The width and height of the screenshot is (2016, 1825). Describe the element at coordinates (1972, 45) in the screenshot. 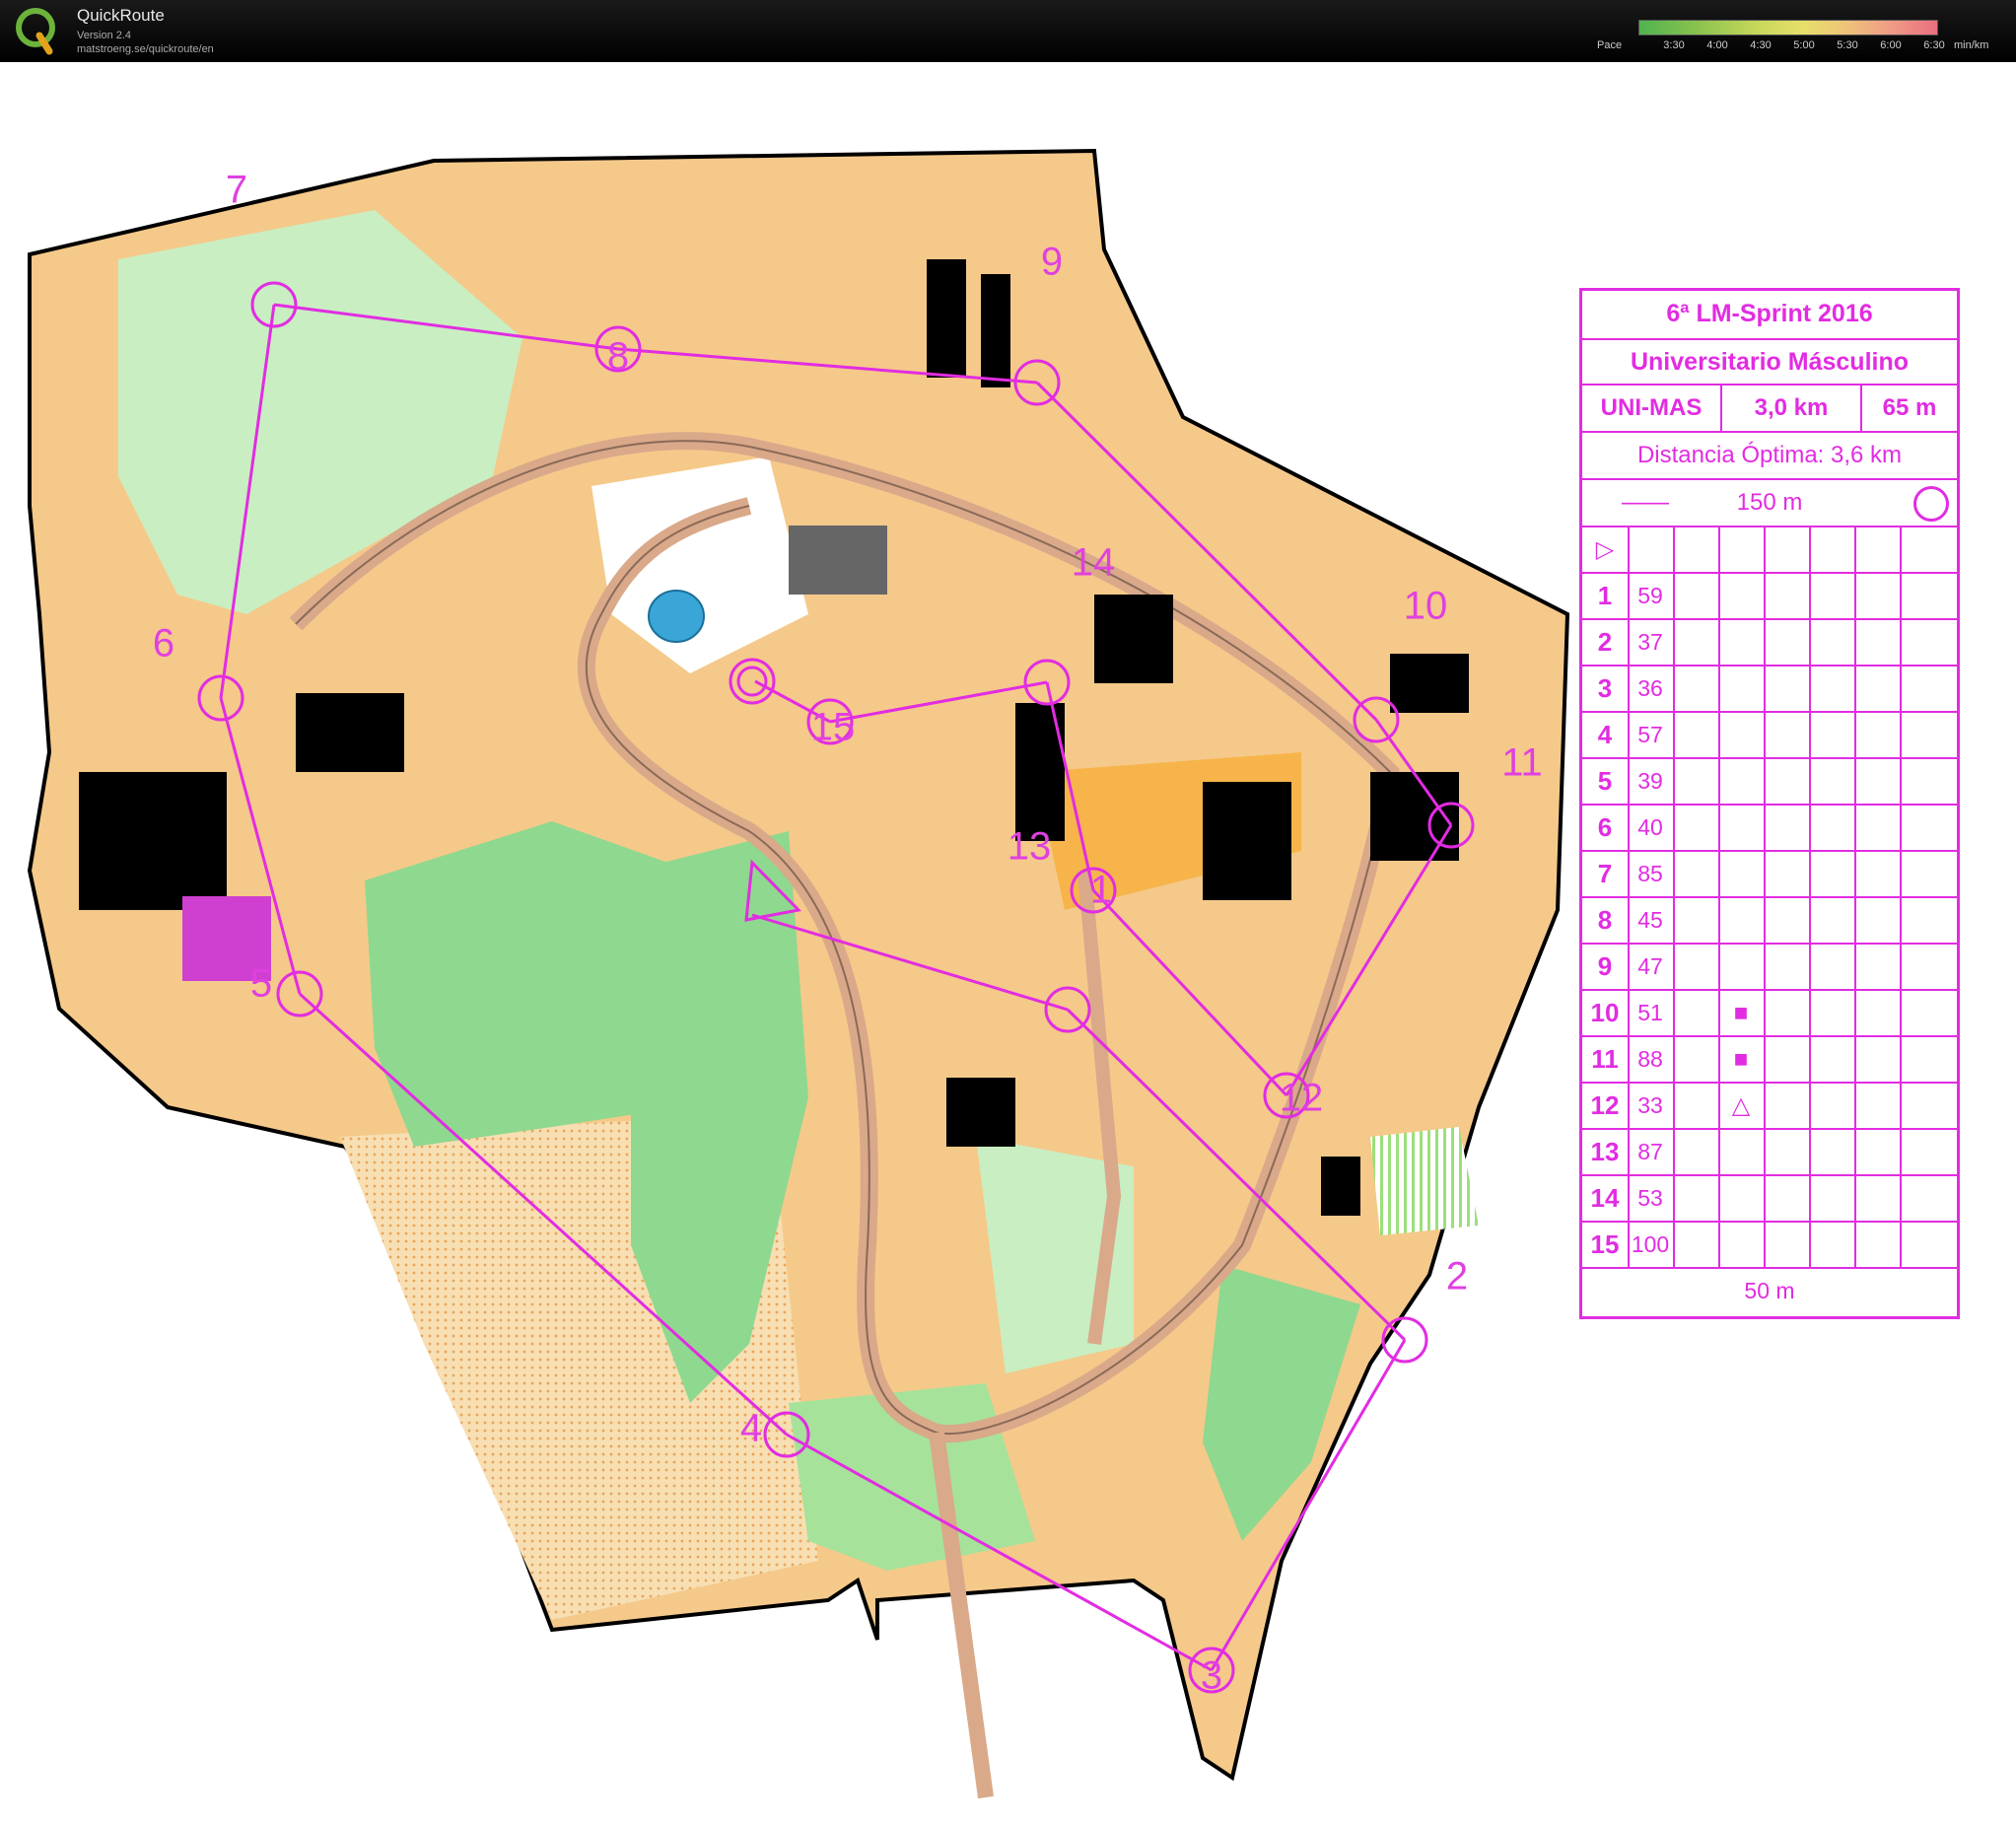

I see `pace-unit: min/km` at that location.